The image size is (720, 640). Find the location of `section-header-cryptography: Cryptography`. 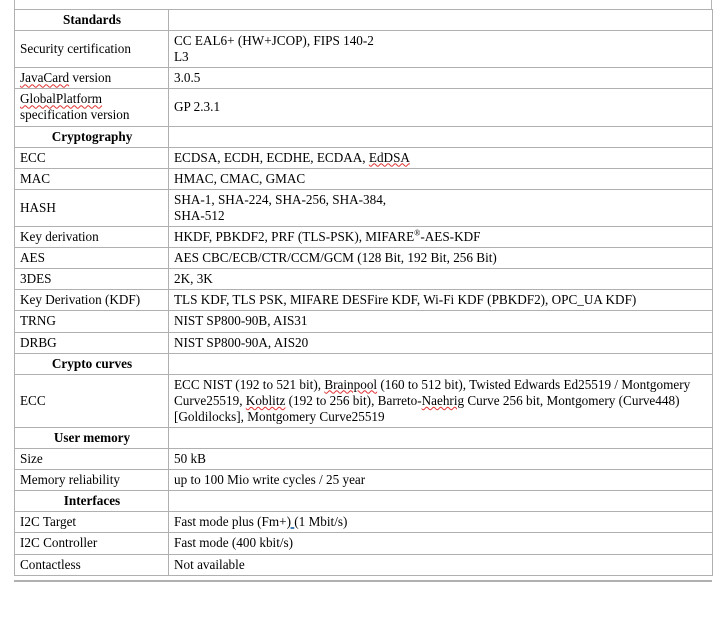

section-header-cryptography: Cryptography is located at coordinates (91, 136).